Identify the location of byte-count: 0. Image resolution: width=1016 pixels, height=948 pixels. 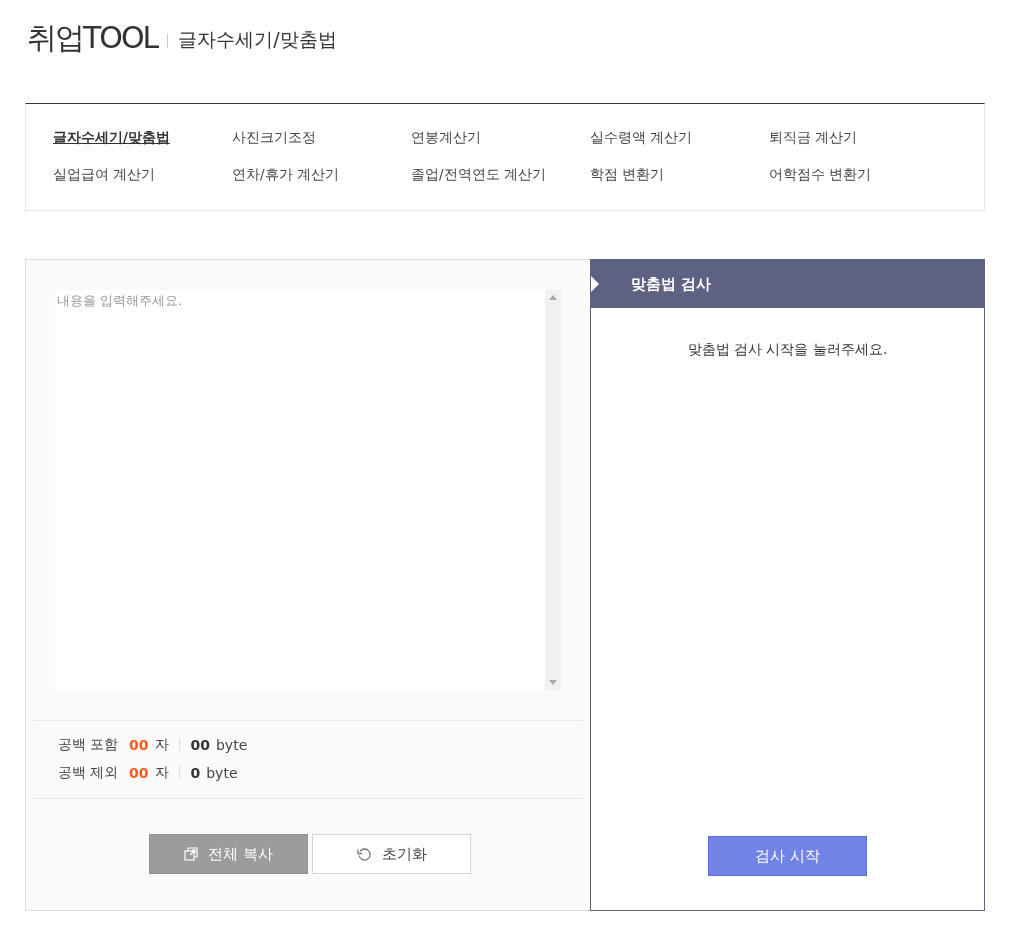
(195, 772).